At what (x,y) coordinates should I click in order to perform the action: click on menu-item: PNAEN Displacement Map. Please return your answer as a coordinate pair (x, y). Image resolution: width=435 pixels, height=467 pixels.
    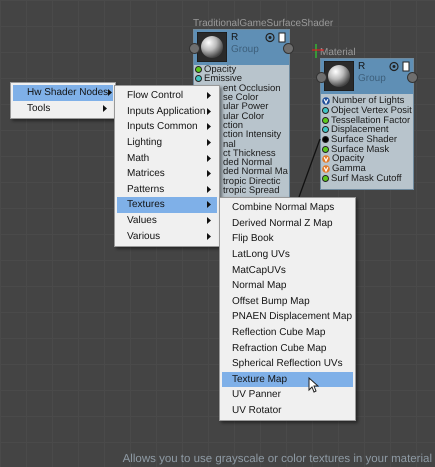
    Looking at the image, I should click on (287, 317).